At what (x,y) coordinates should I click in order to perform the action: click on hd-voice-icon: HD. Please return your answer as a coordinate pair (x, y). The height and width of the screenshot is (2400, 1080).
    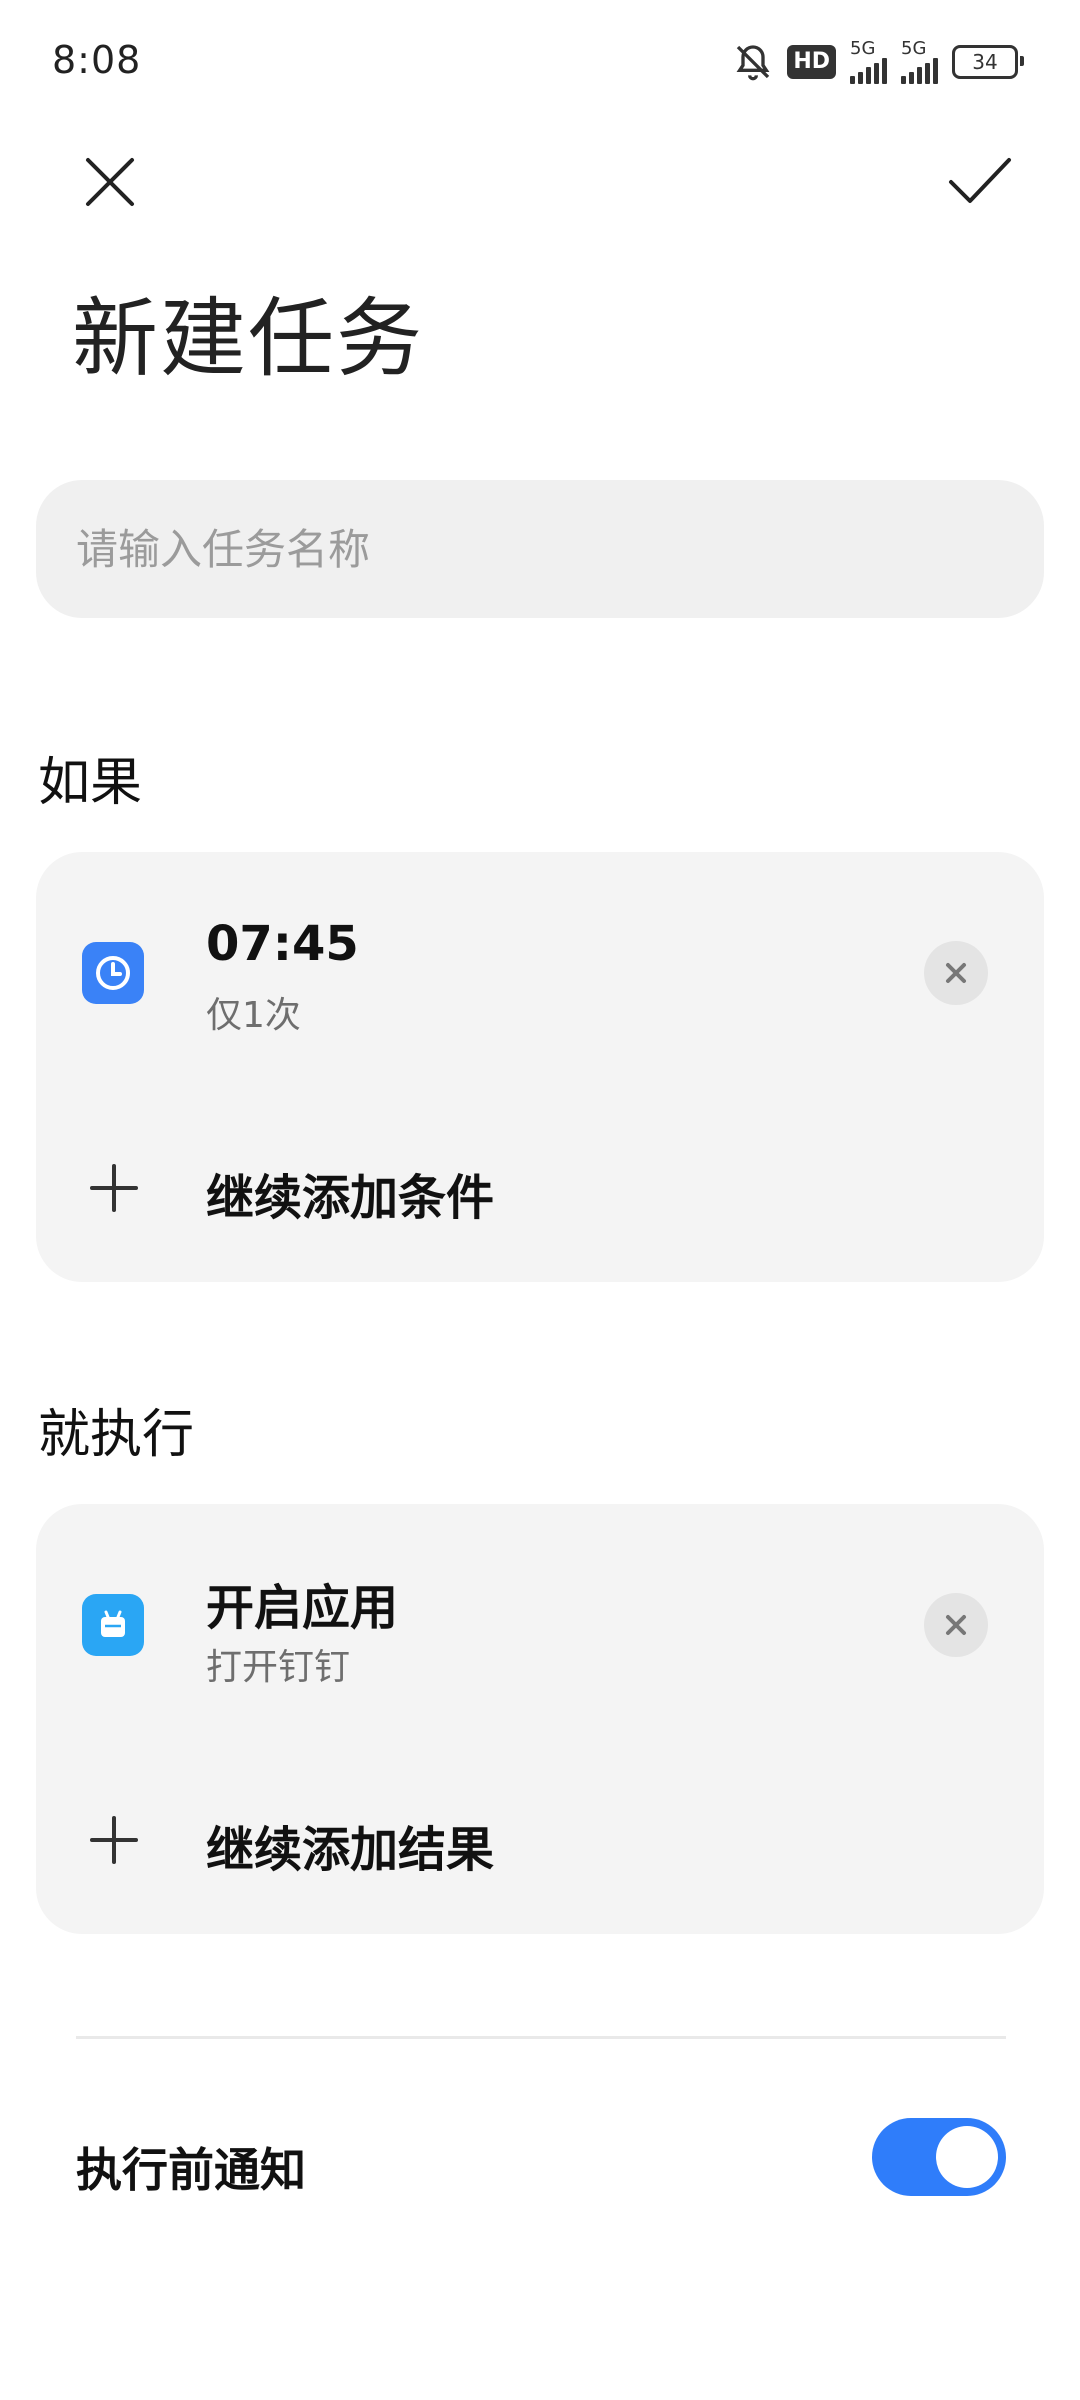
    Looking at the image, I should click on (811, 62).